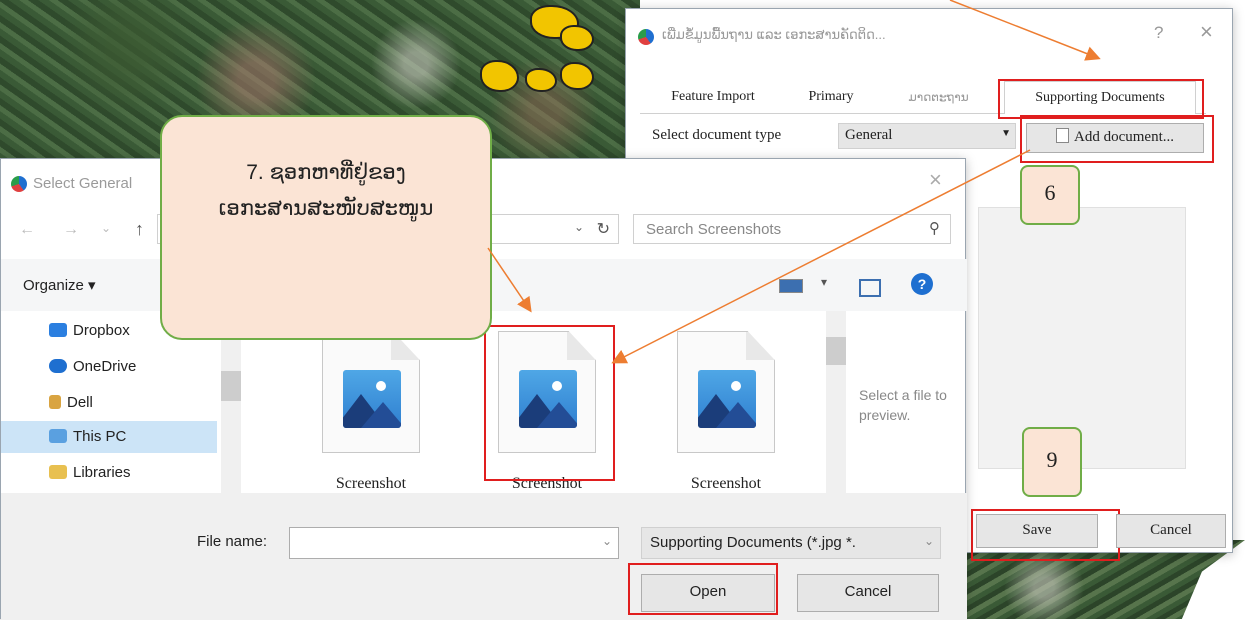 The image size is (1245, 620). I want to click on arrow-to-file, so click(509, 280).